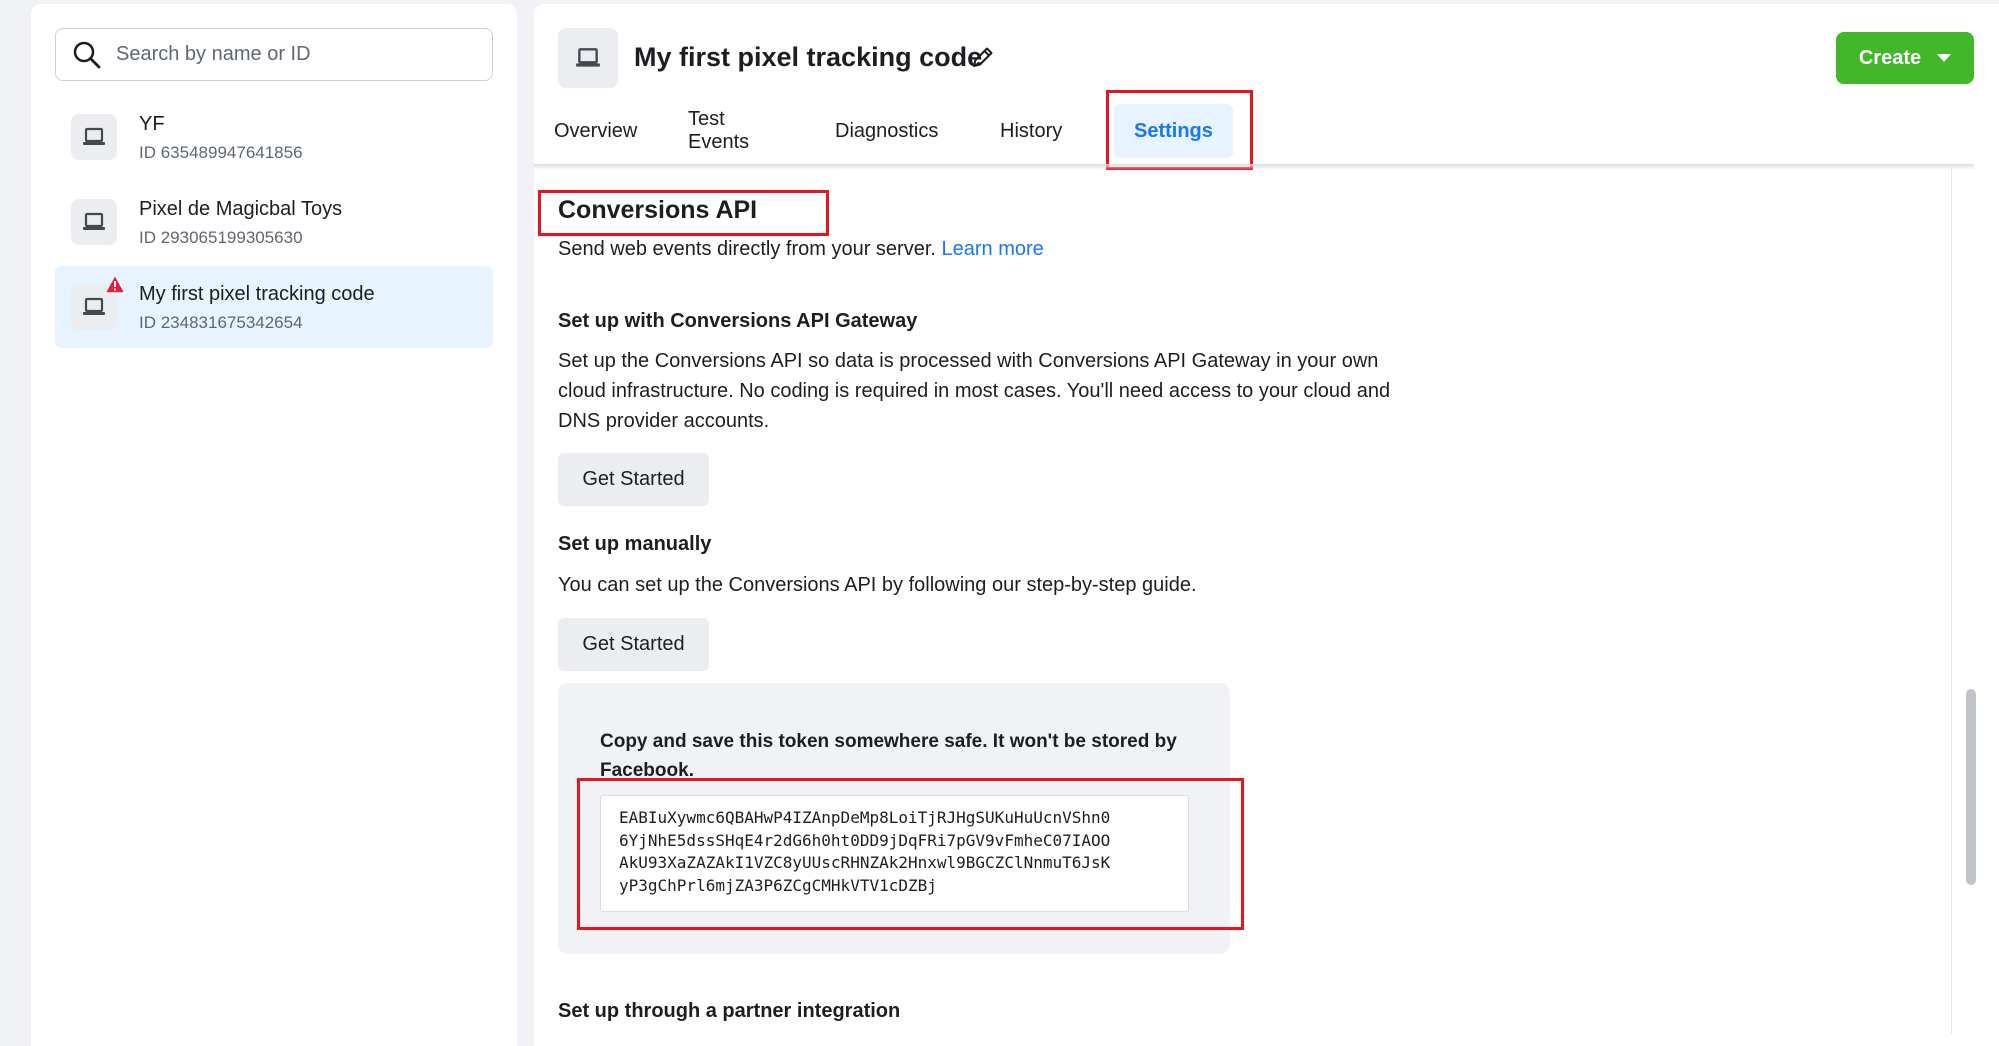 Image resolution: width=1999 pixels, height=1046 pixels. I want to click on gateway-heading: Set up with Conversions API Gateway, so click(738, 321).